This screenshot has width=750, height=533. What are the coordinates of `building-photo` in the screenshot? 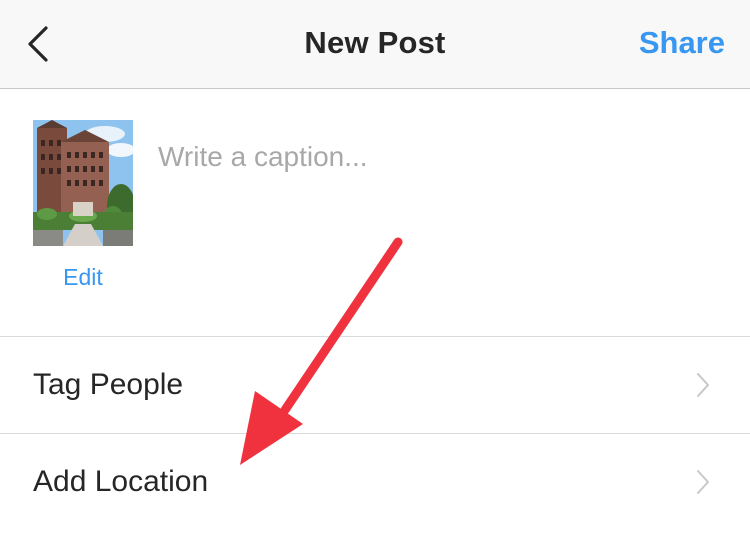 It's located at (83, 183).